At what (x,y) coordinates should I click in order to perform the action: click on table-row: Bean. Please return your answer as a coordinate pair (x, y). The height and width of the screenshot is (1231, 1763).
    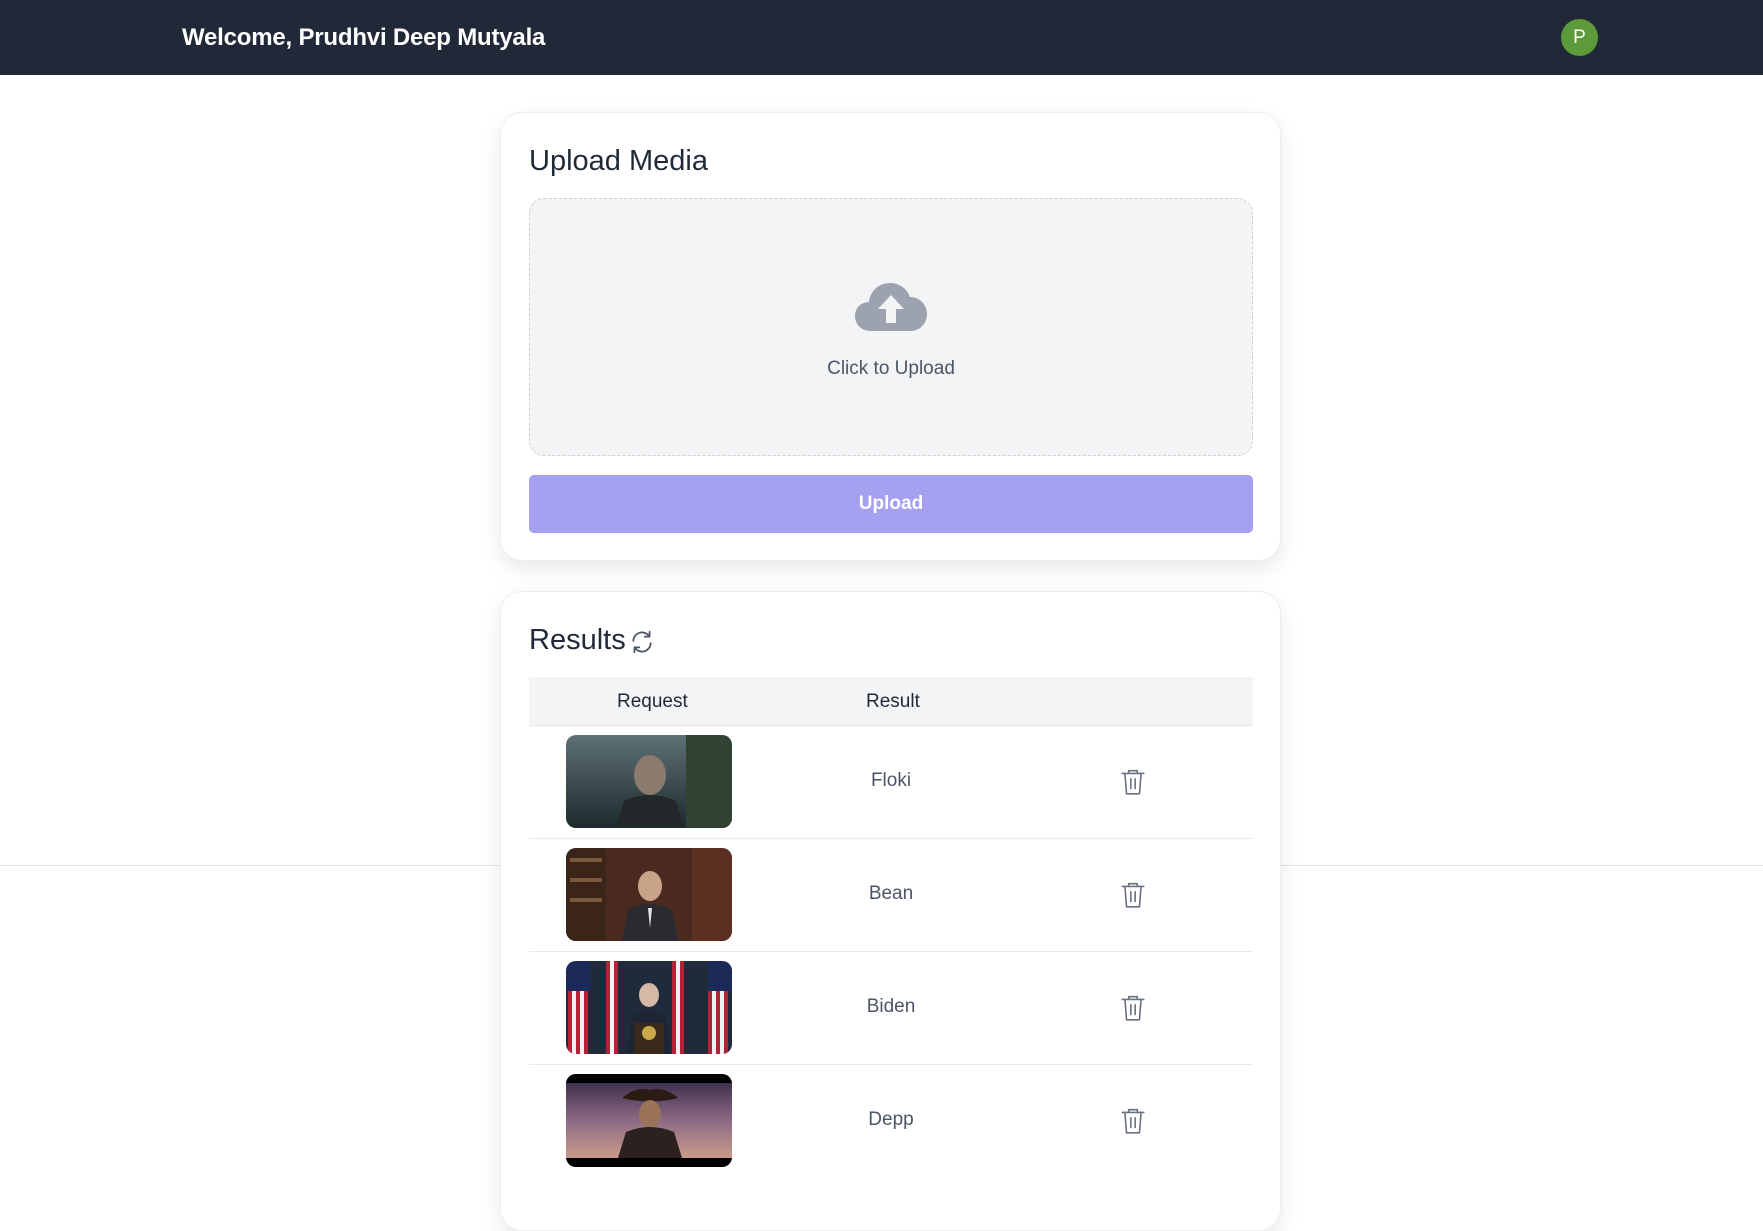
    Looking at the image, I should click on (891, 895).